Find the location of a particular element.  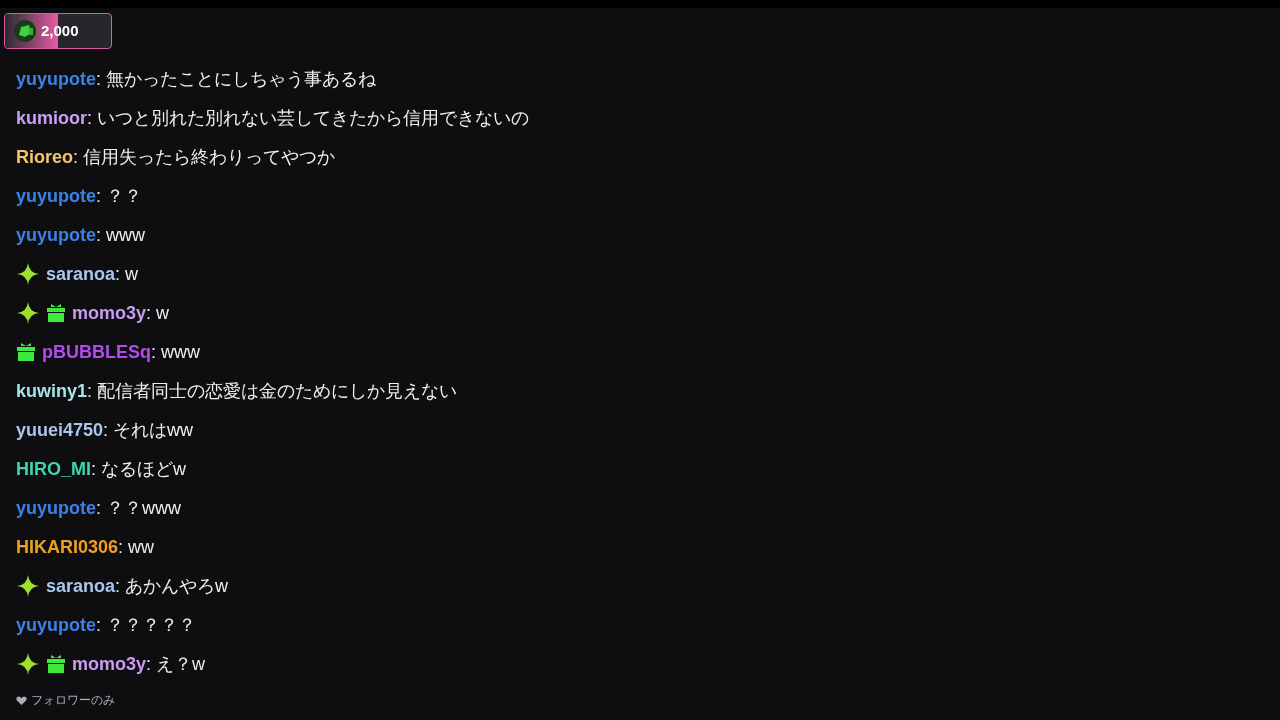

message-text: : ？？www is located at coordinates (138, 508).